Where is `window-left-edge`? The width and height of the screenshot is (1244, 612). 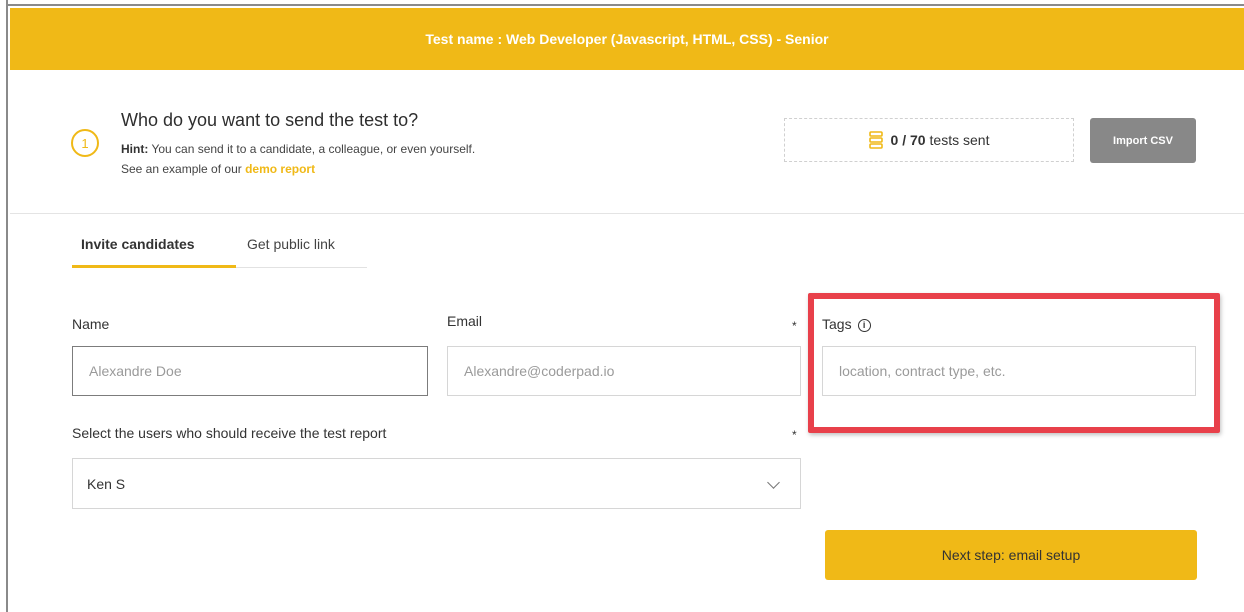 window-left-edge is located at coordinates (4, 306).